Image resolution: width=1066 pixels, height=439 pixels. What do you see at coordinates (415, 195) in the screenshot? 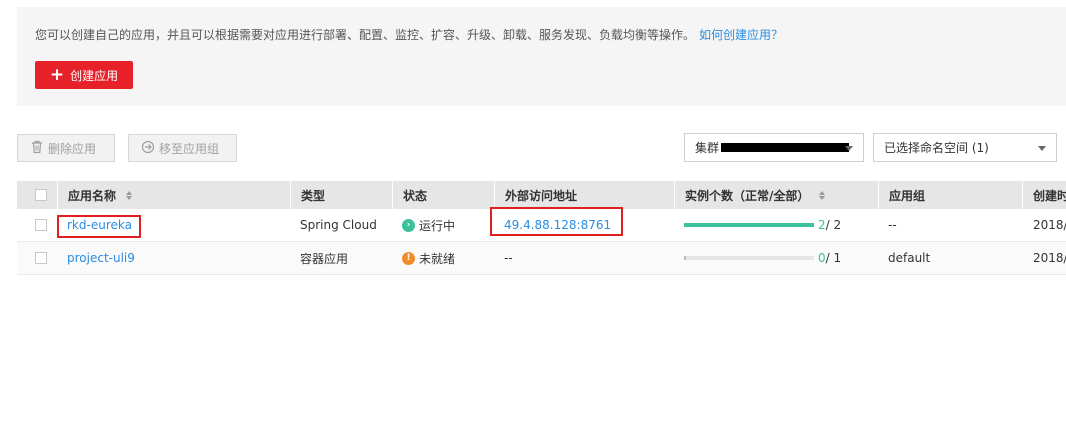
I see `header-status-label: 状态` at bounding box center [415, 195].